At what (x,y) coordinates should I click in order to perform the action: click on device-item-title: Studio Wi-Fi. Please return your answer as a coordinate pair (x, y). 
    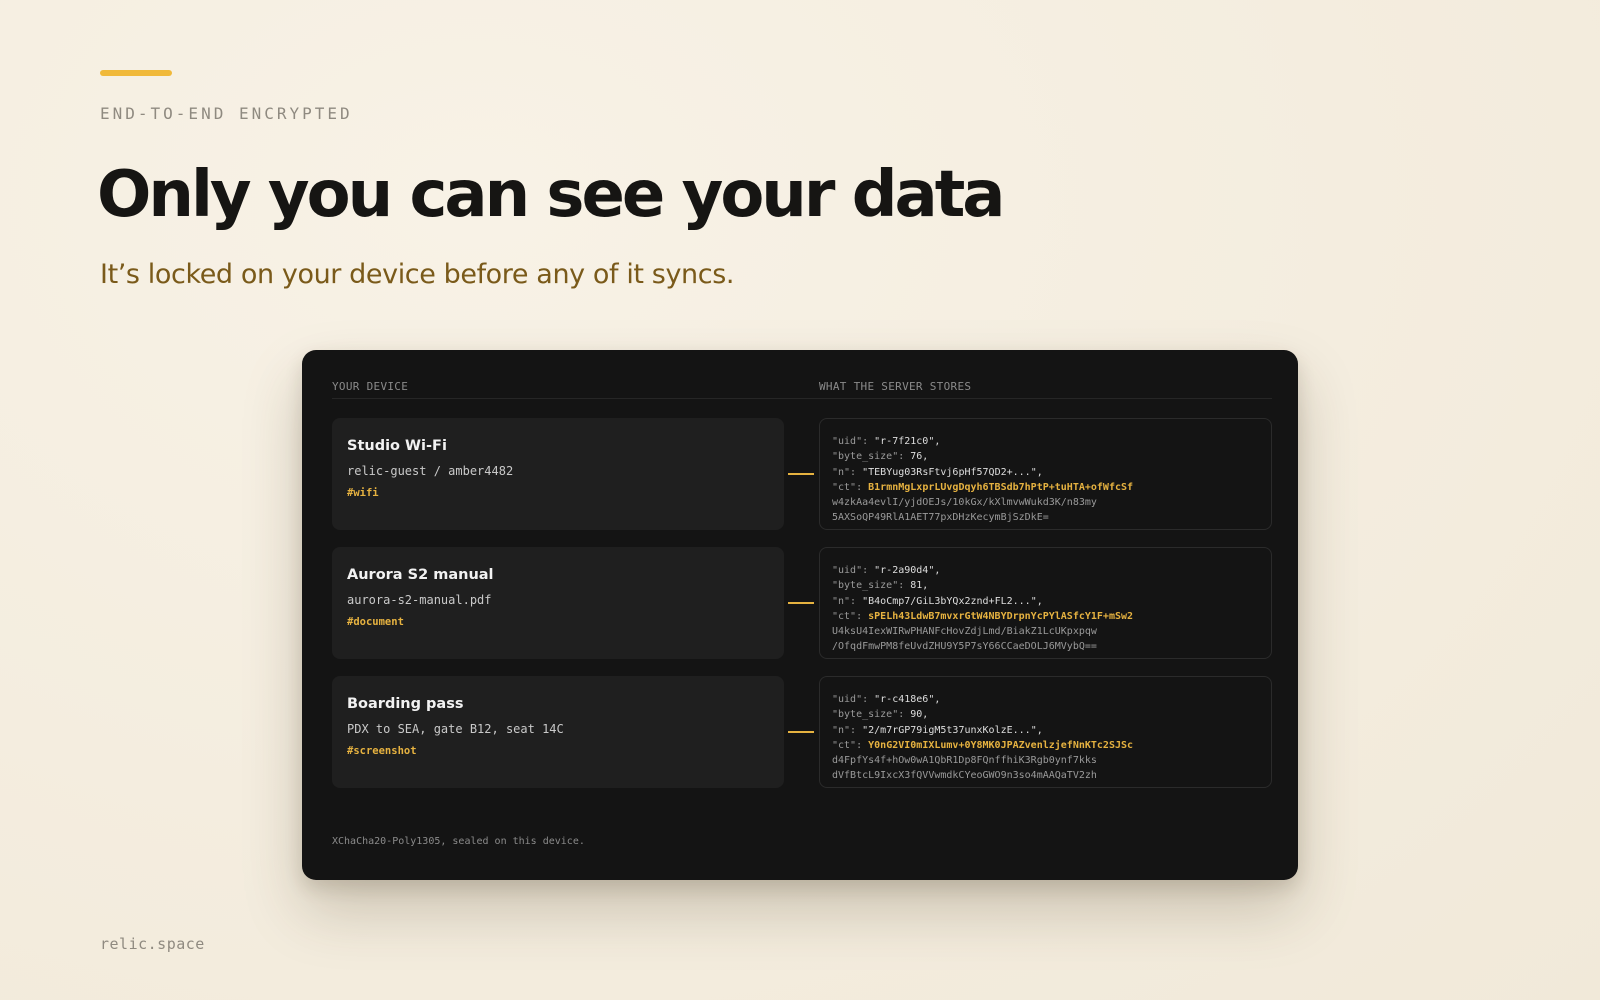
    Looking at the image, I should click on (397, 446).